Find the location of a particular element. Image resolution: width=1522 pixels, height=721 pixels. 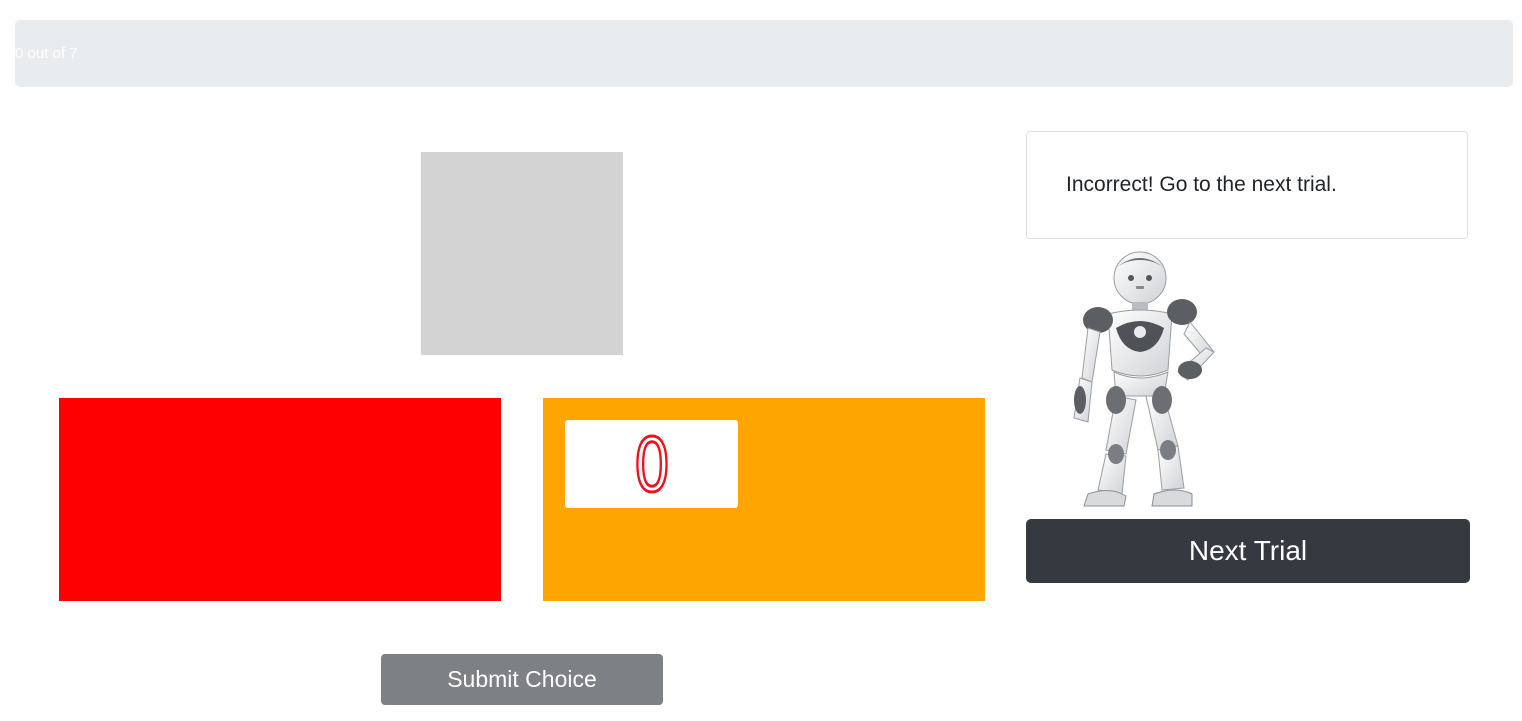

feedback-card: Incorrect! Go to the next trial. is located at coordinates (1247, 185).